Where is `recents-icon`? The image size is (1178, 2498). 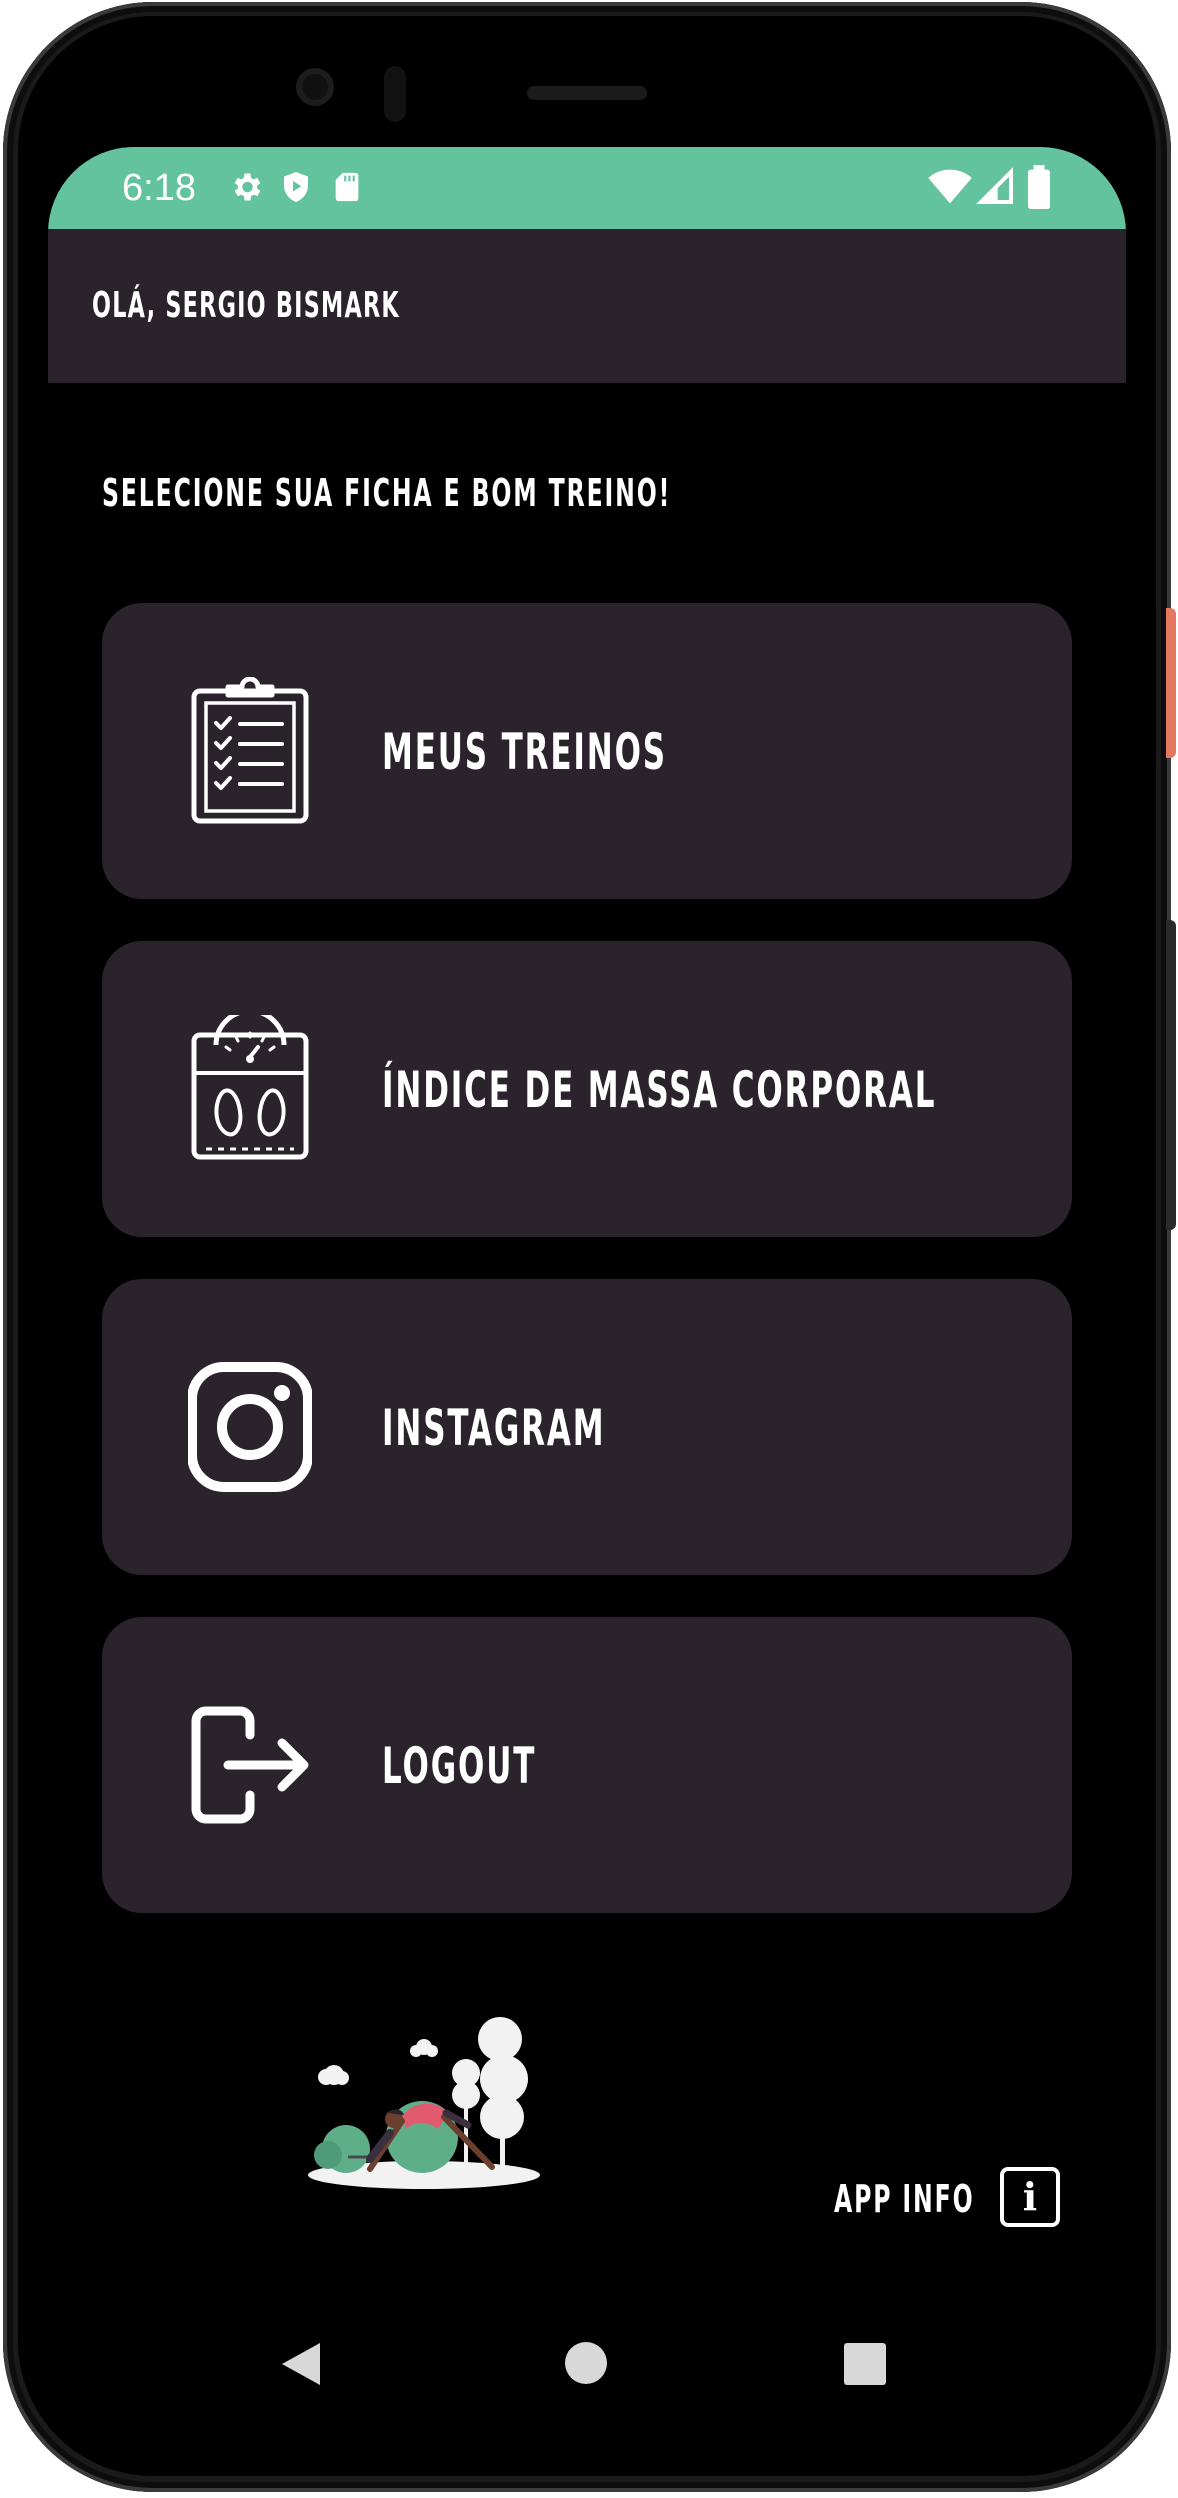 recents-icon is located at coordinates (865, 2364).